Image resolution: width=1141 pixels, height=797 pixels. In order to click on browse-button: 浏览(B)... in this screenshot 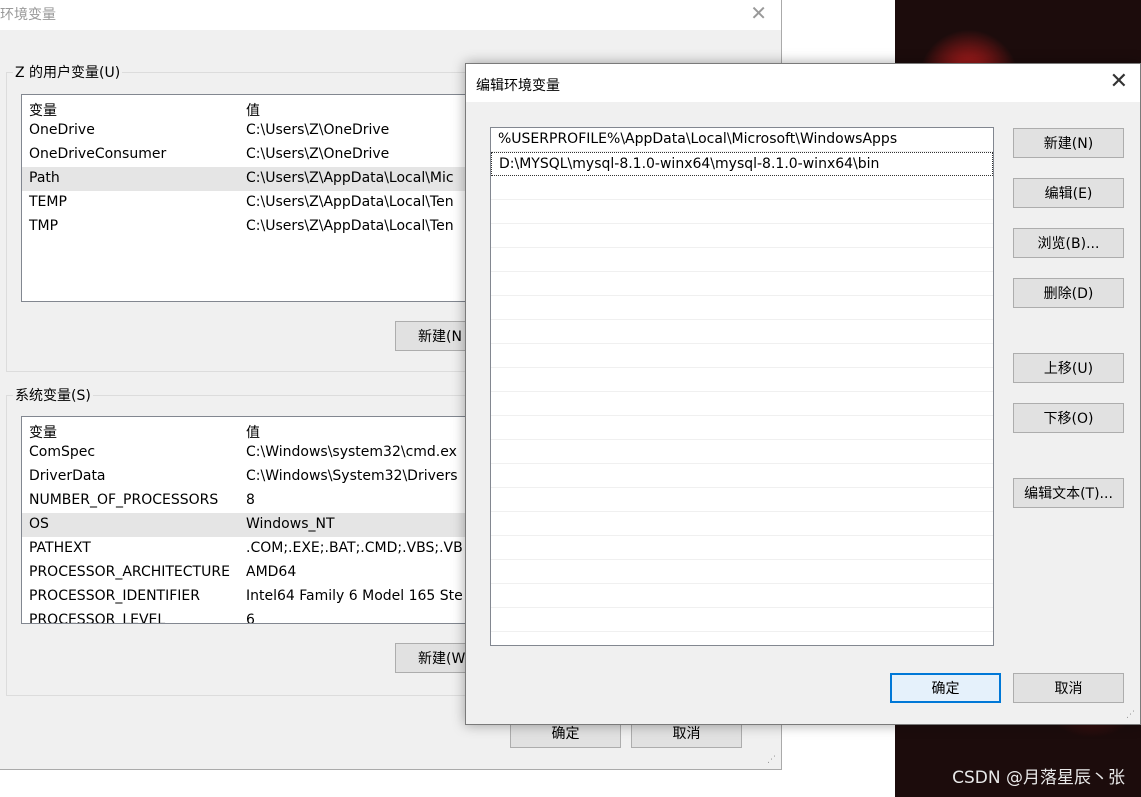, I will do `click(1068, 243)`.